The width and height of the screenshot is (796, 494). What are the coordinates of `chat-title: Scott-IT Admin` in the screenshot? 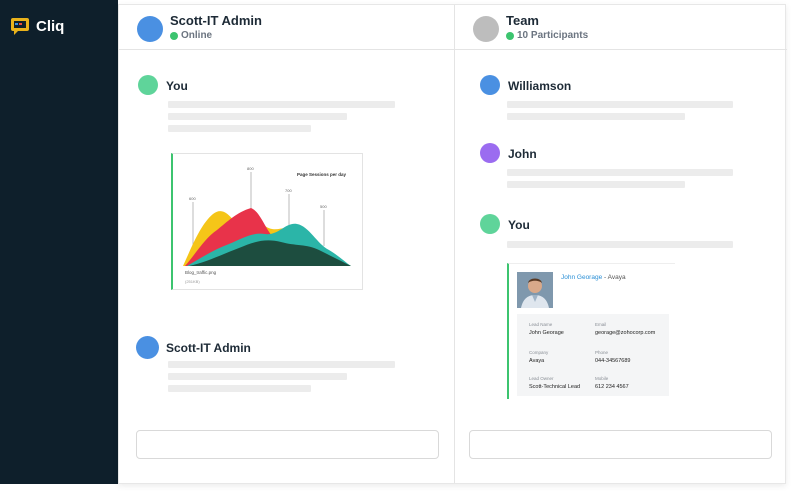 It's located at (216, 20).